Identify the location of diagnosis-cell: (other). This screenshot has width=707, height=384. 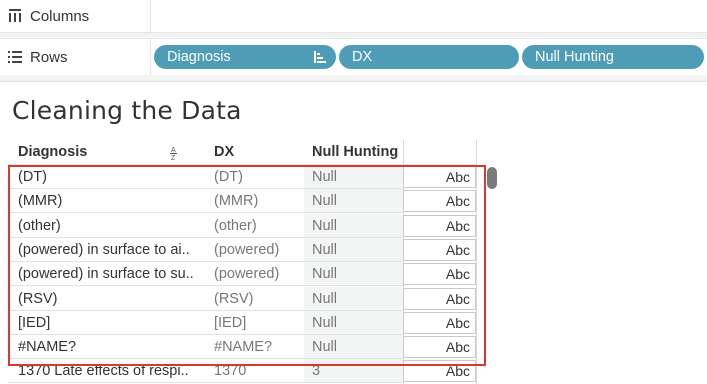
(39, 226).